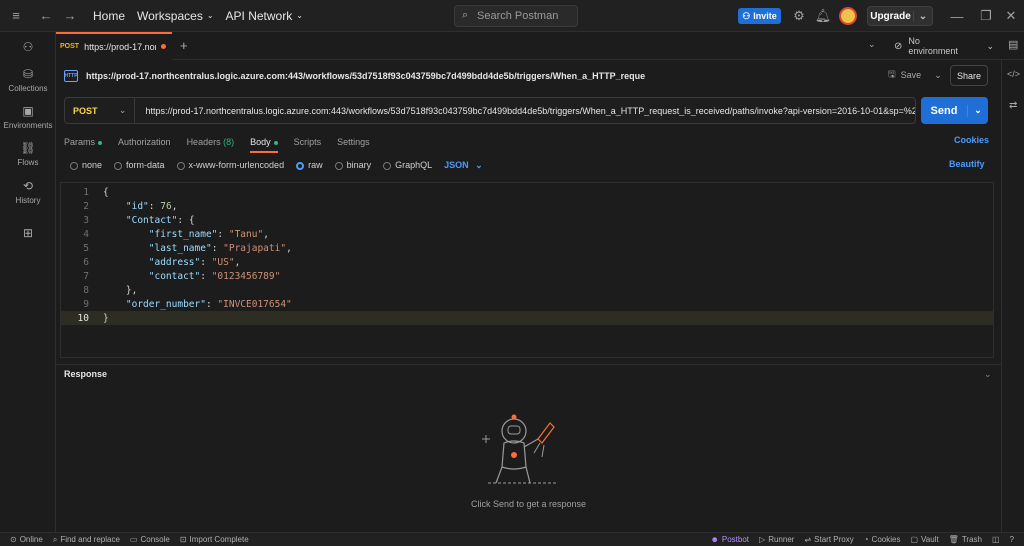 The height and width of the screenshot is (546, 1024). Describe the element at coordinates (83, 142) in the screenshot. I see `tab-params: Params` at that location.